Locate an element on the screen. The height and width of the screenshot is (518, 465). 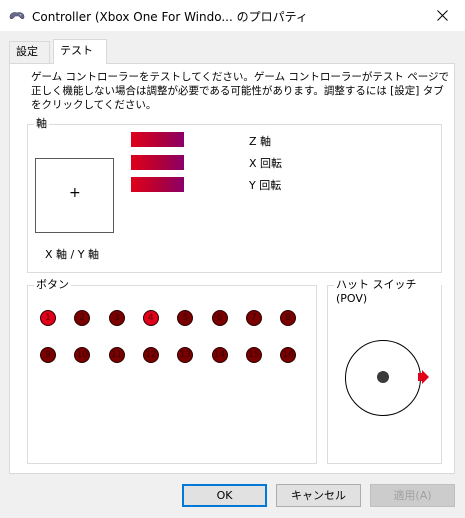
button-indicator-11: 11 is located at coordinates (116, 355).